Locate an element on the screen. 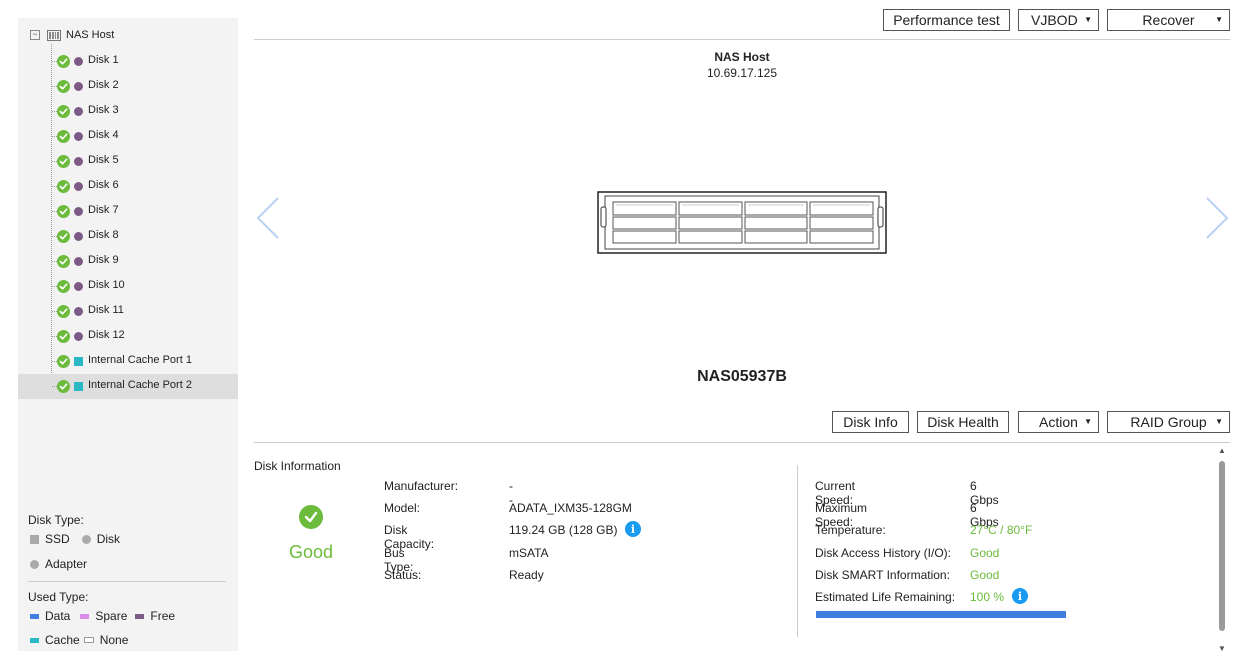 This screenshot has height=666, width=1250. legend-free-label: Free is located at coordinates (163, 616).